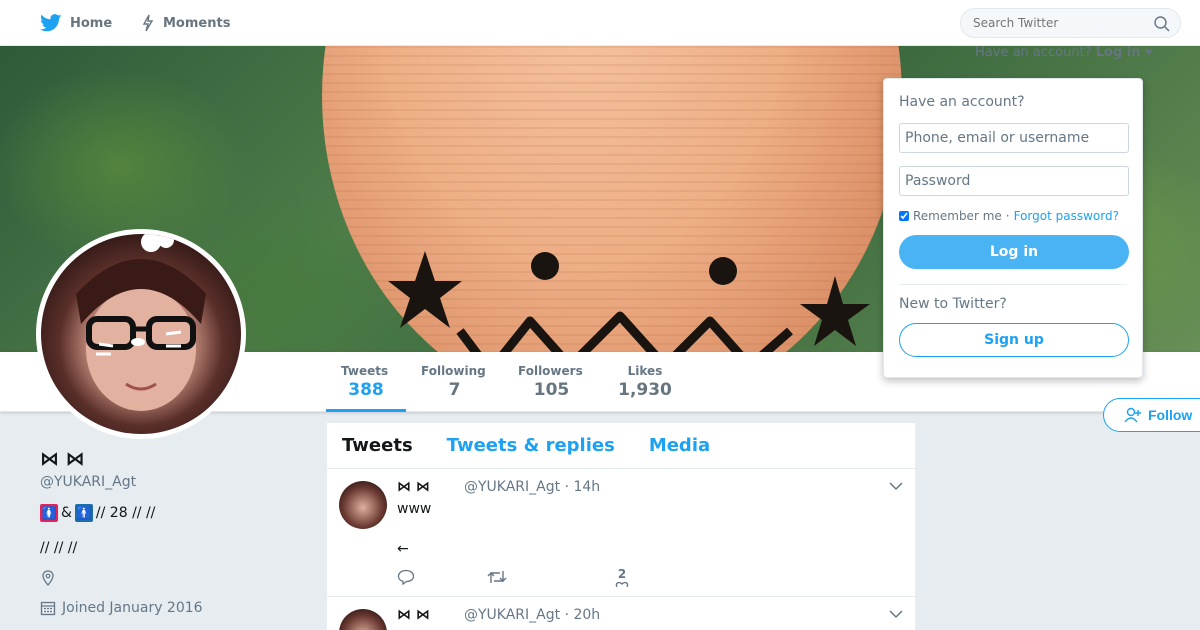 Image resolution: width=1200 pixels, height=630 pixels. What do you see at coordinates (1014, 252) in the screenshot?
I see `login-button: Log in` at bounding box center [1014, 252].